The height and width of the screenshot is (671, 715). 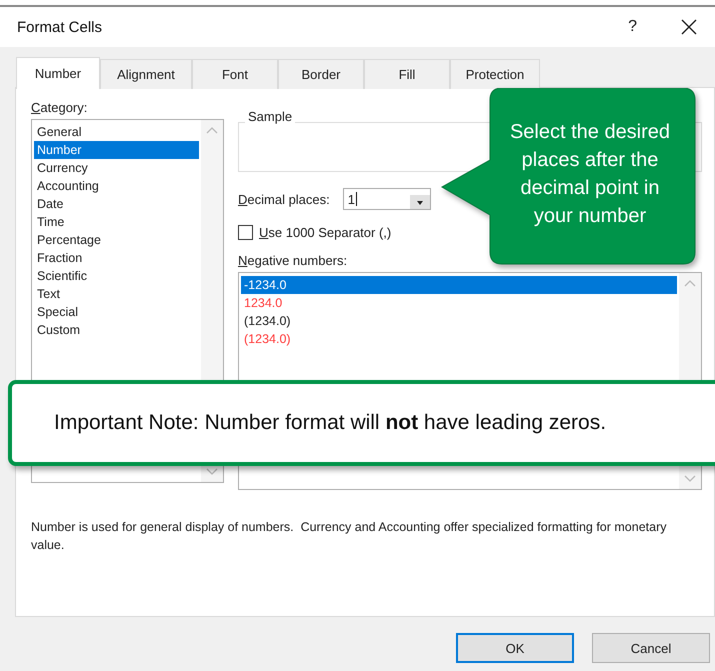 I want to click on tab: Font, so click(x=235, y=74).